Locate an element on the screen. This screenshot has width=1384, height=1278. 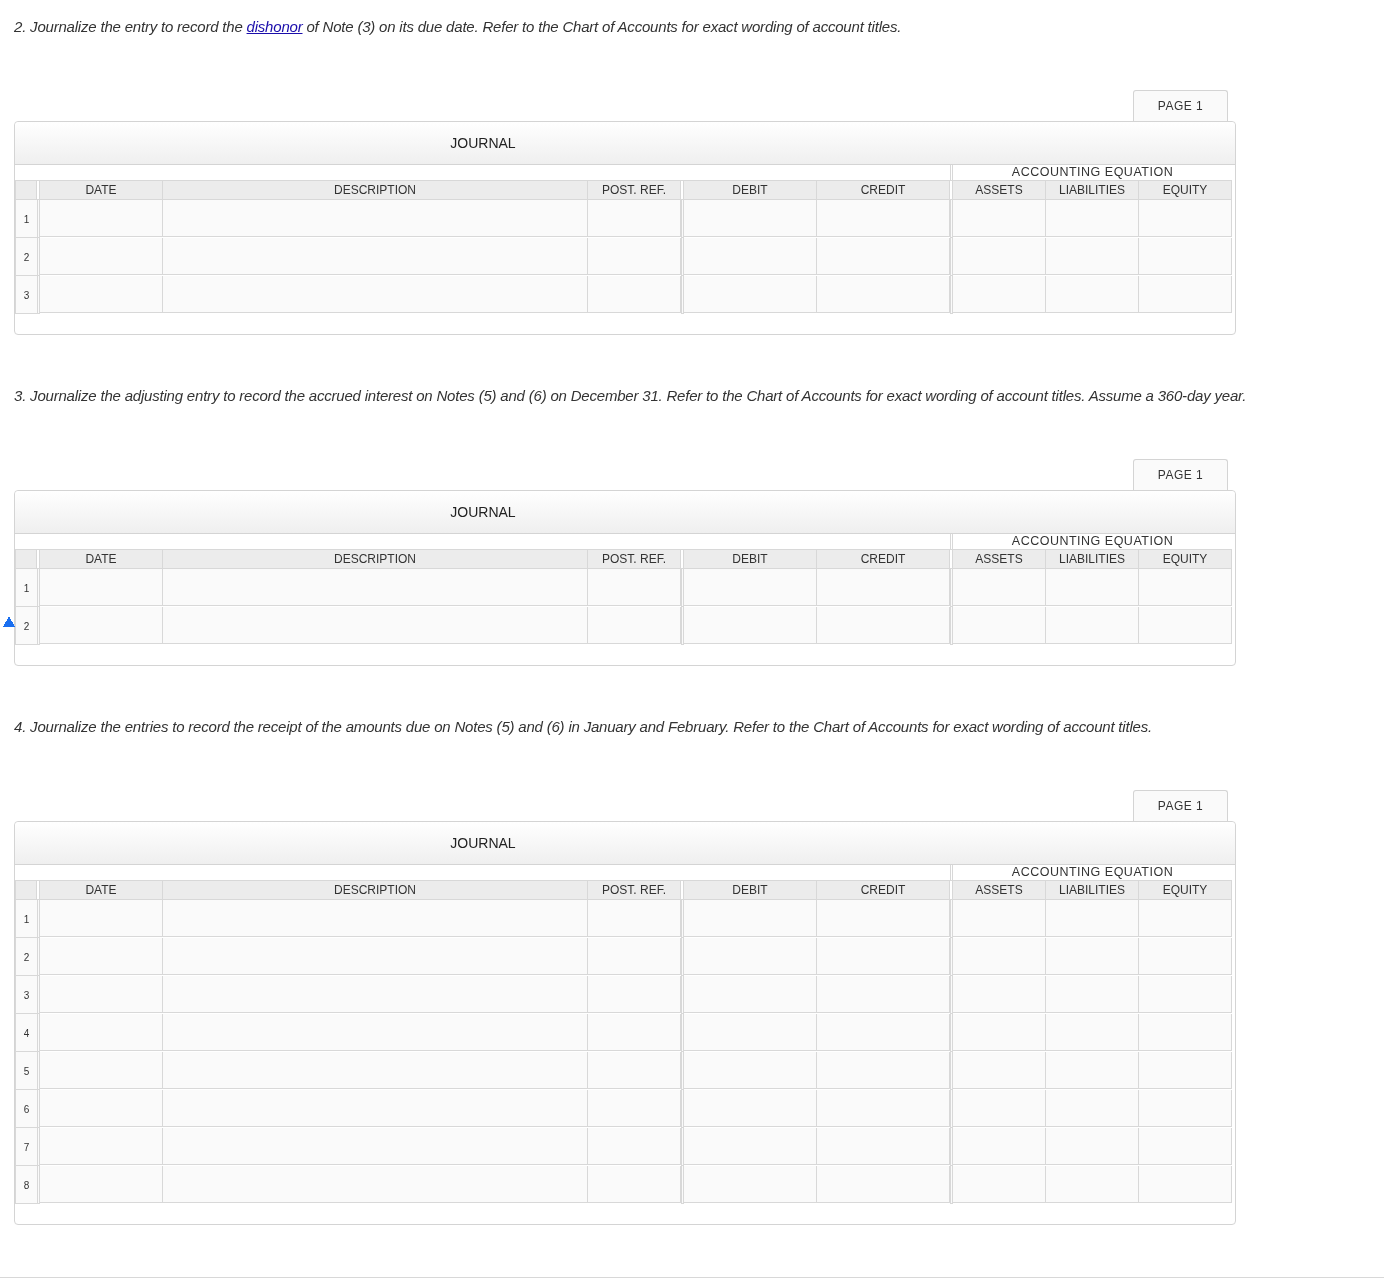
instruction-text: 2. Journalize the entry to record the dishonor of Note (3) on its due date. Refer to the Chart of Accounts for exact wording of account titles. is located at coordinates (458, 26).